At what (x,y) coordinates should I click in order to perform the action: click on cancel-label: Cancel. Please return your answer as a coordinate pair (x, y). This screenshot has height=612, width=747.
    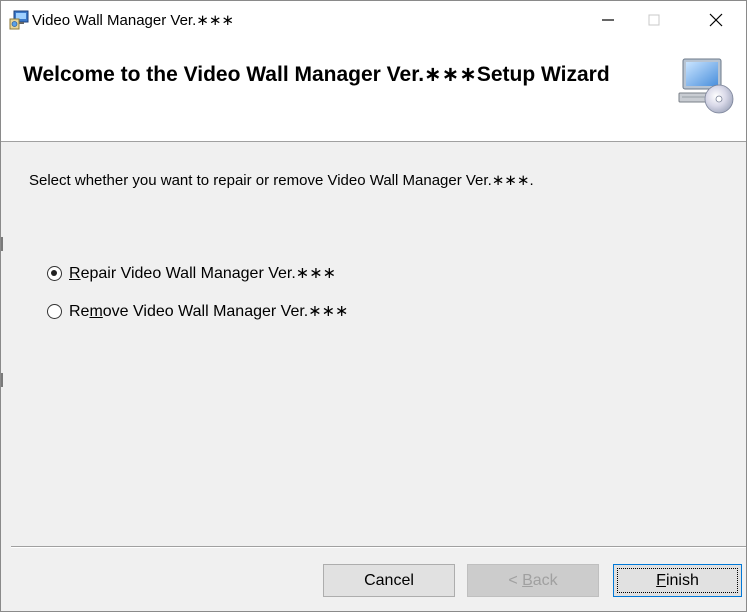
    Looking at the image, I should click on (389, 580).